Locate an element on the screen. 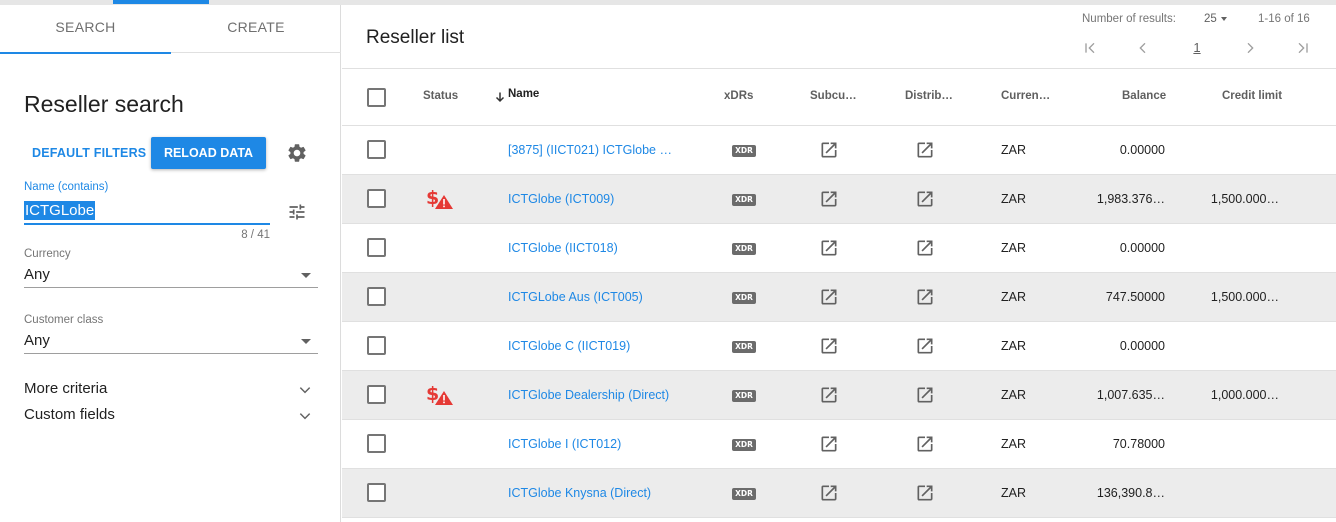 The height and width of the screenshot is (522, 1336). reseller-name-link: ICTGLobe Aus (ICT005) is located at coordinates (575, 297).